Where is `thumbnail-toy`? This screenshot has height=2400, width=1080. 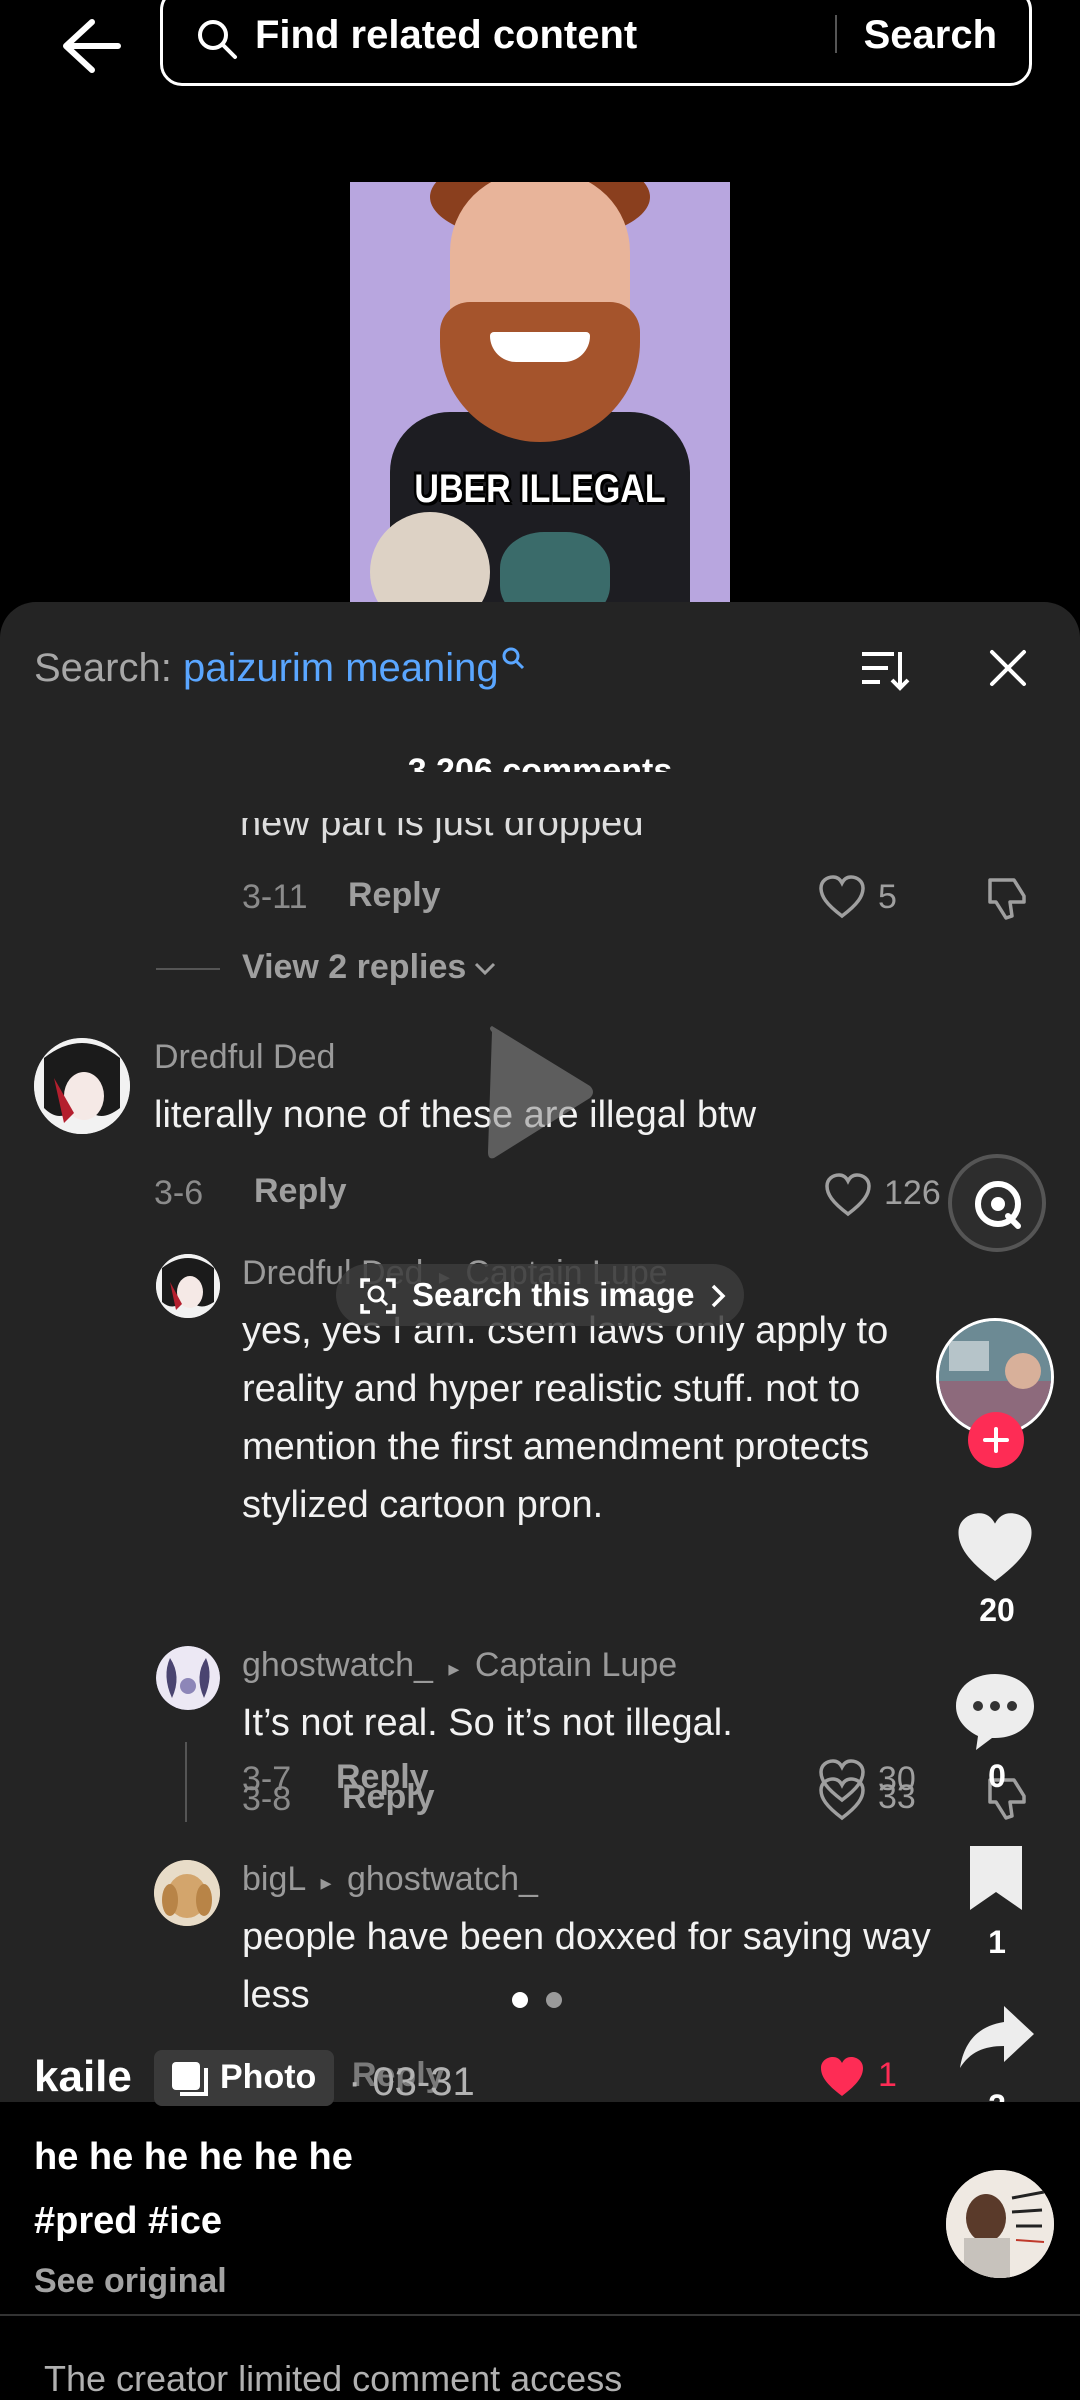 thumbnail-toy is located at coordinates (555, 567).